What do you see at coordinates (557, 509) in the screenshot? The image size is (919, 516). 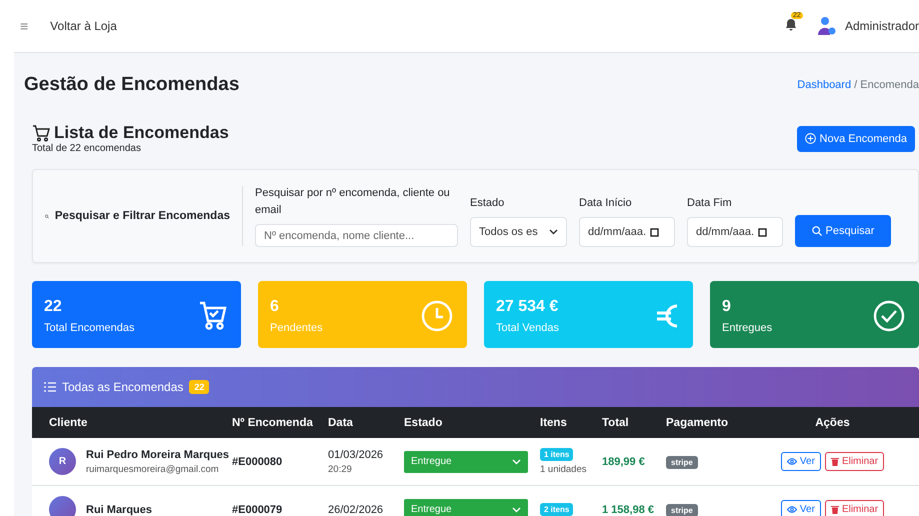 I see `items-badge: 2 itens` at bounding box center [557, 509].